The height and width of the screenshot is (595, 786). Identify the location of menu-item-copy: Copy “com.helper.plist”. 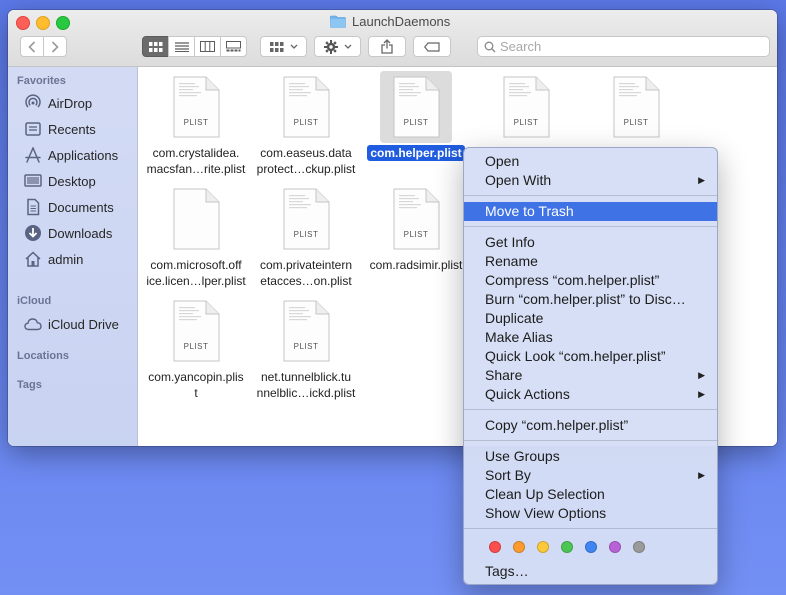
(590, 425).